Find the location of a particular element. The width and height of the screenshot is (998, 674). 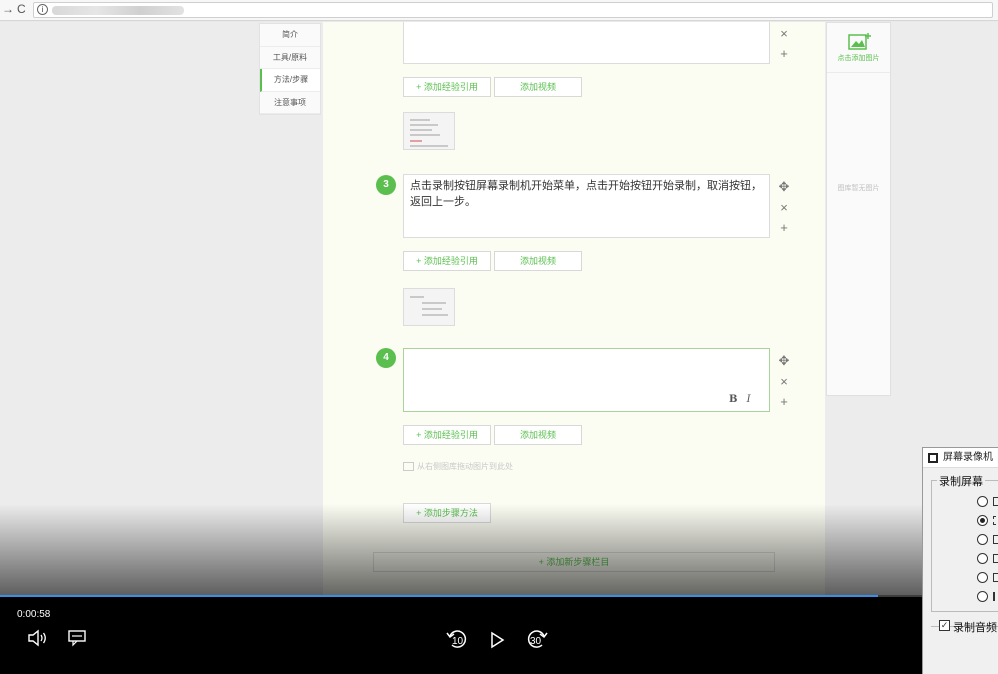

step-3-image-thumbnail is located at coordinates (429, 307).